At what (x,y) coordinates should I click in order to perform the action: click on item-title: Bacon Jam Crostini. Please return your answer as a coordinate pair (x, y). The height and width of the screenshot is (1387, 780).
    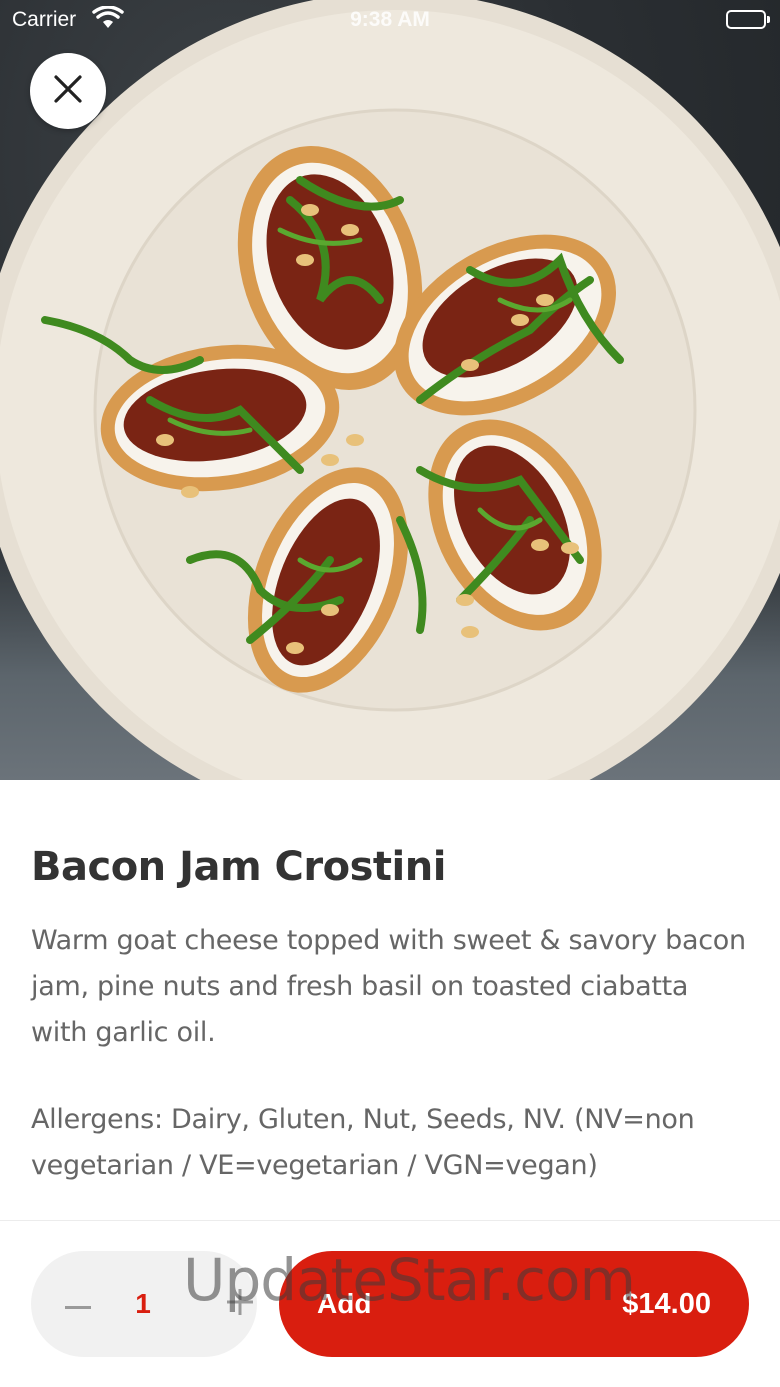
    Looking at the image, I should click on (238, 867).